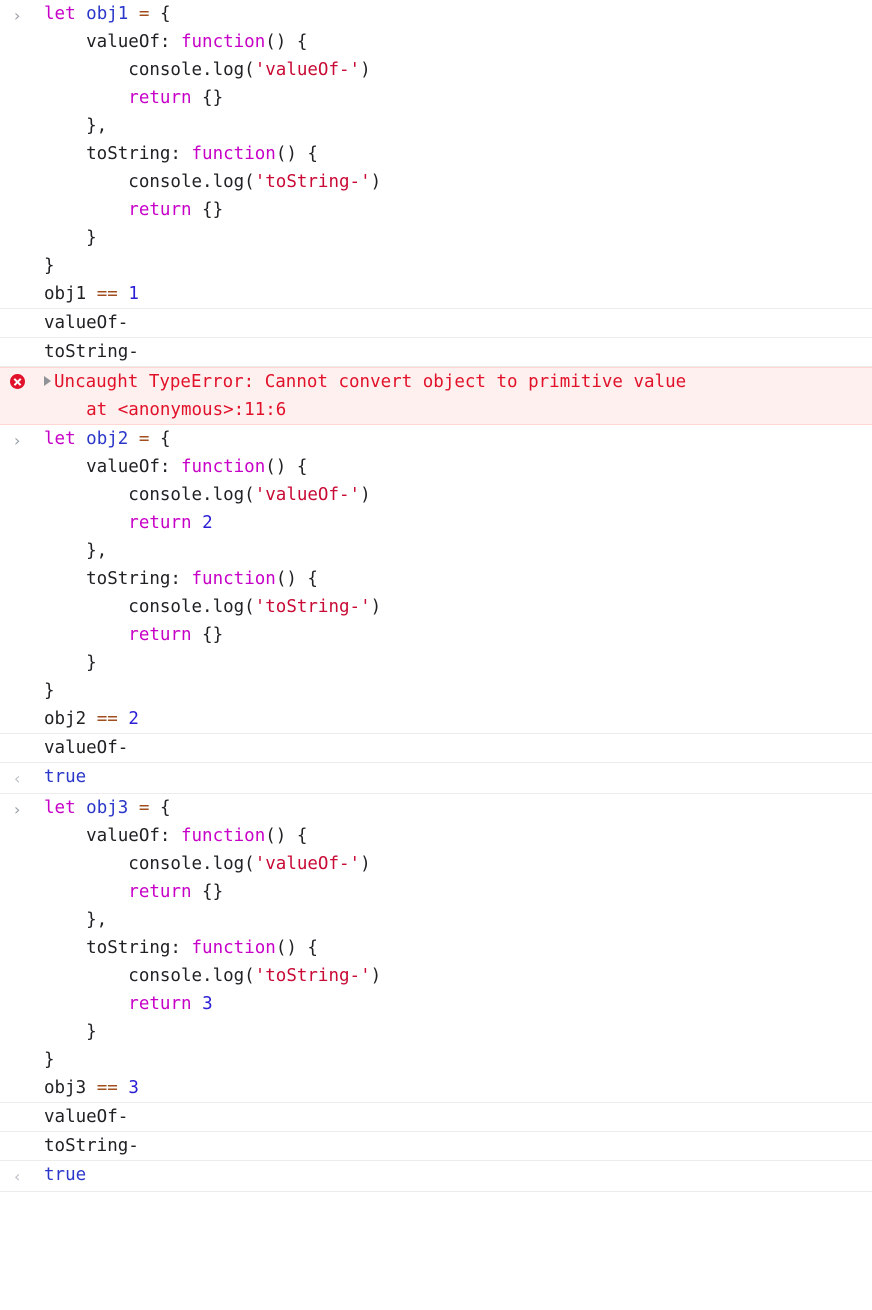 The width and height of the screenshot is (872, 1310). I want to click on token-plain: obj2, so click(70, 719).